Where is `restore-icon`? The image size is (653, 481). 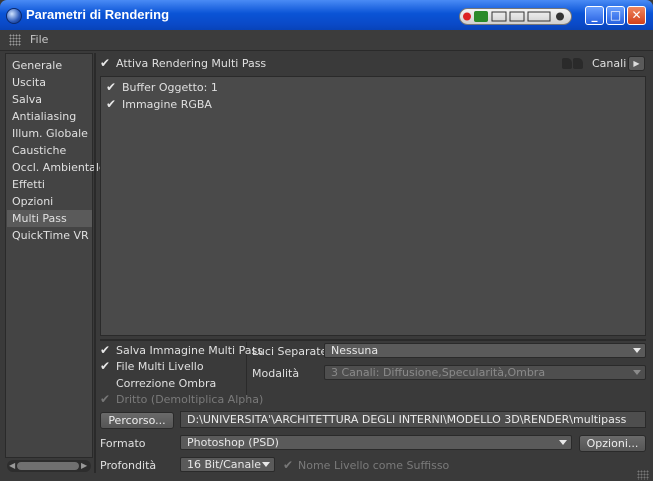
restore-icon is located at coordinates (499, 16).